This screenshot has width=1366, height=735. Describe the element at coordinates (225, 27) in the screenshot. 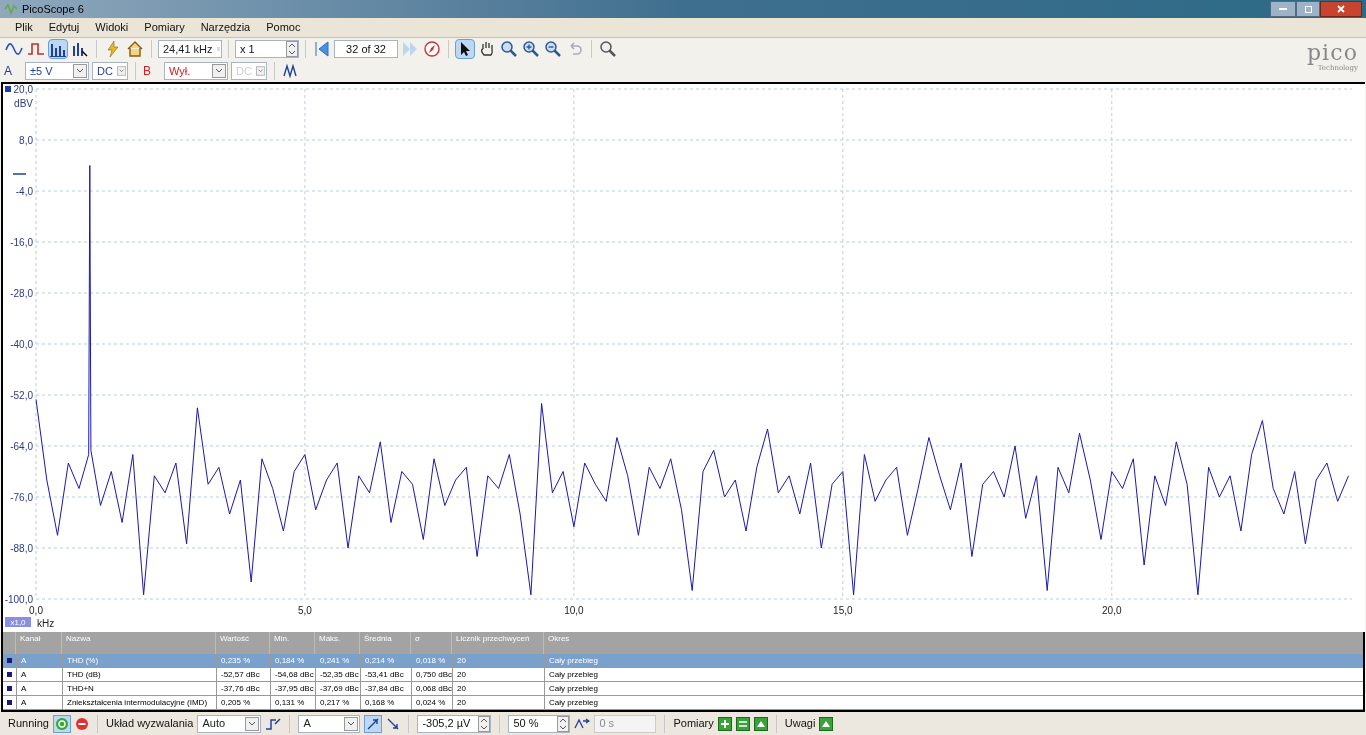

I see `menu-item: Narzędzia` at that location.